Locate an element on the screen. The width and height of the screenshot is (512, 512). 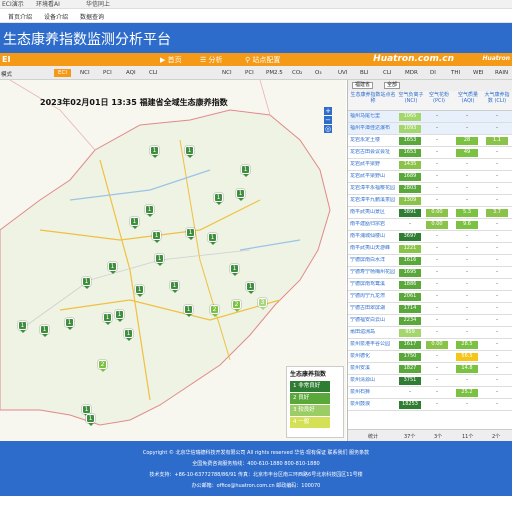
table-row: 宁德屏南鸳鸯溪 1886 - - - is located at coordinates (430, 285).